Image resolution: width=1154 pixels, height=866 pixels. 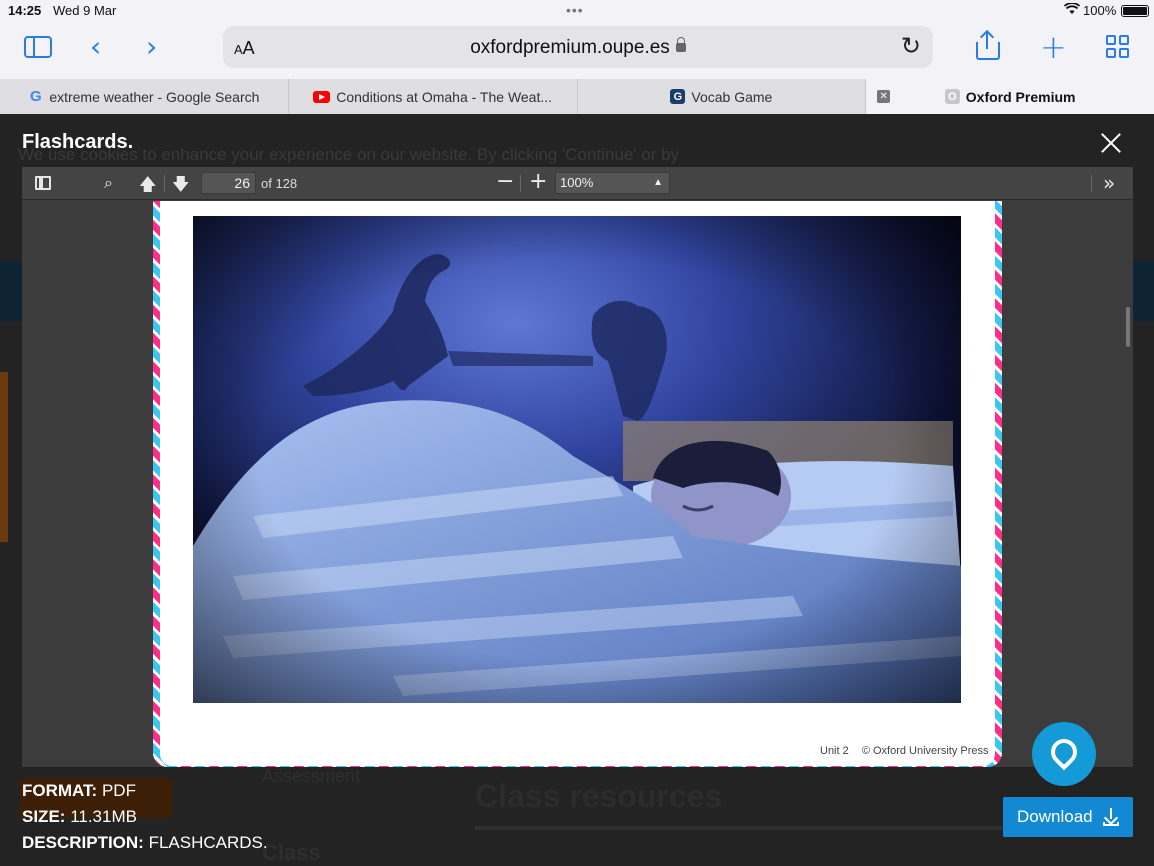 I want to click on share-icon, so click(x=988, y=44).